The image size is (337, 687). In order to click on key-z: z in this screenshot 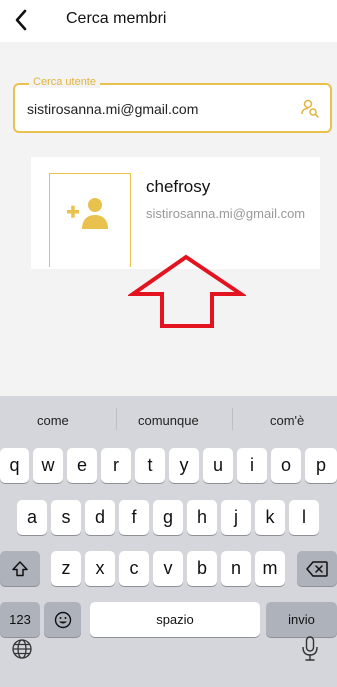, I will do `click(66, 568)`.